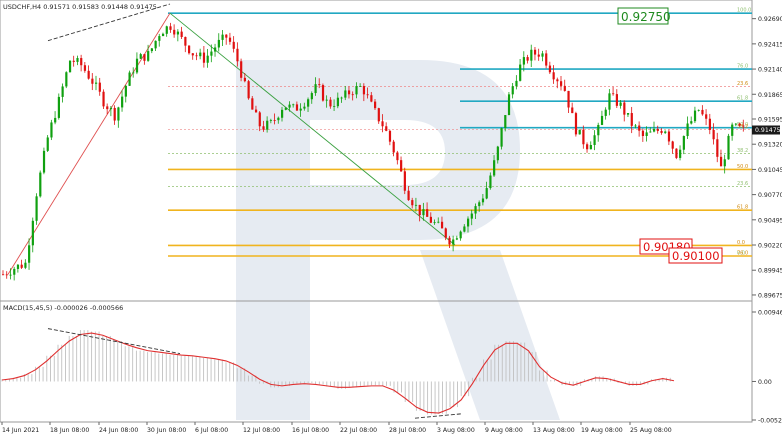  What do you see at coordinates (770, 44) in the screenshot?
I see `y-tick-label: 0.92415` at bounding box center [770, 44].